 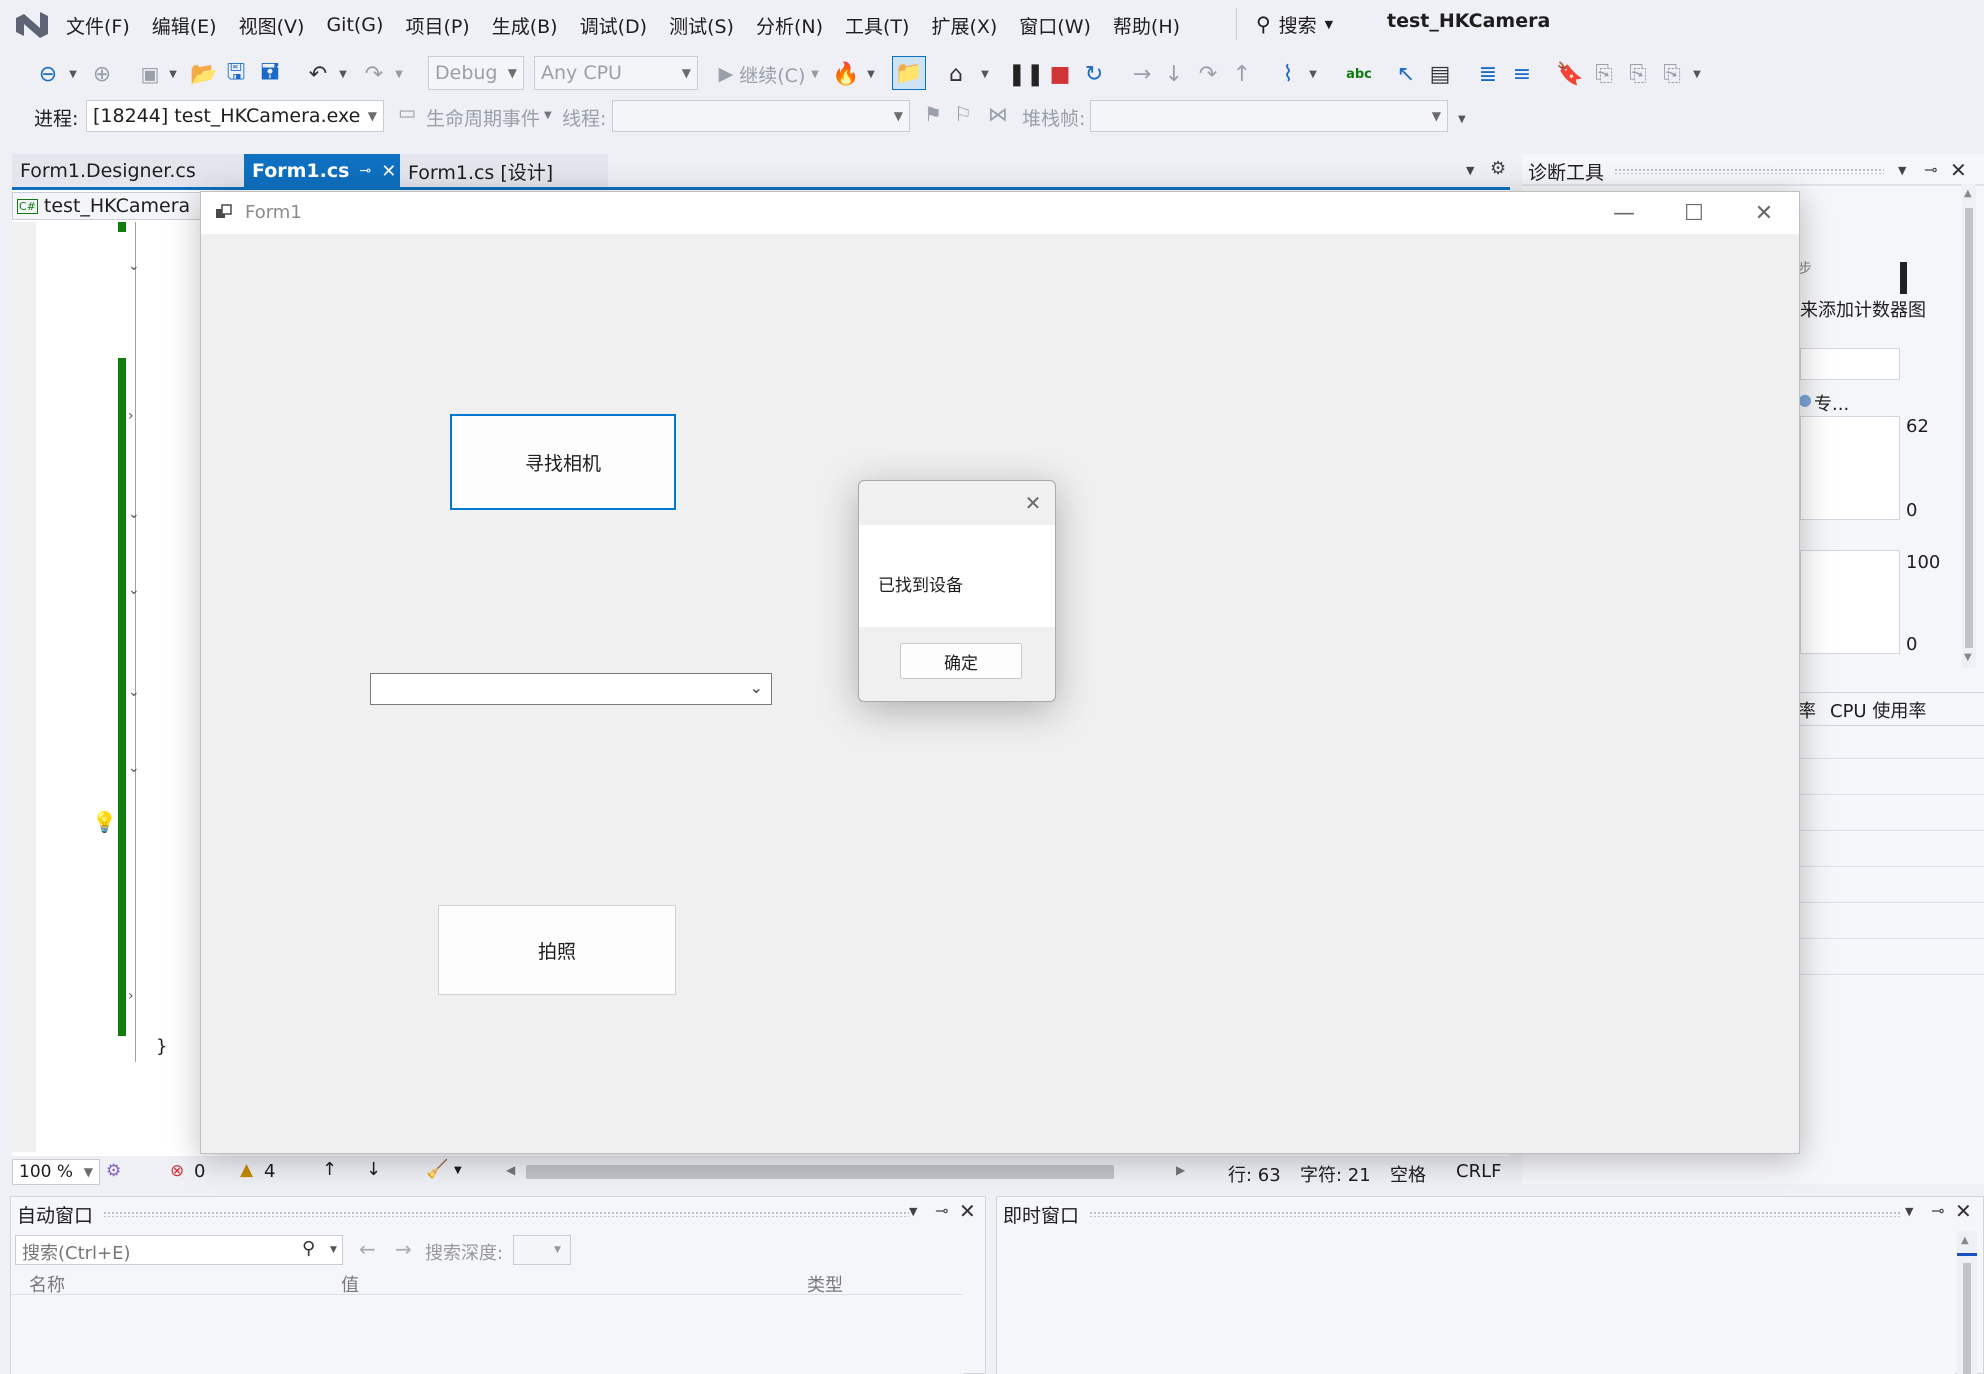 What do you see at coordinates (277, 25) in the screenshot?
I see `menu-view: 视图(V)` at bounding box center [277, 25].